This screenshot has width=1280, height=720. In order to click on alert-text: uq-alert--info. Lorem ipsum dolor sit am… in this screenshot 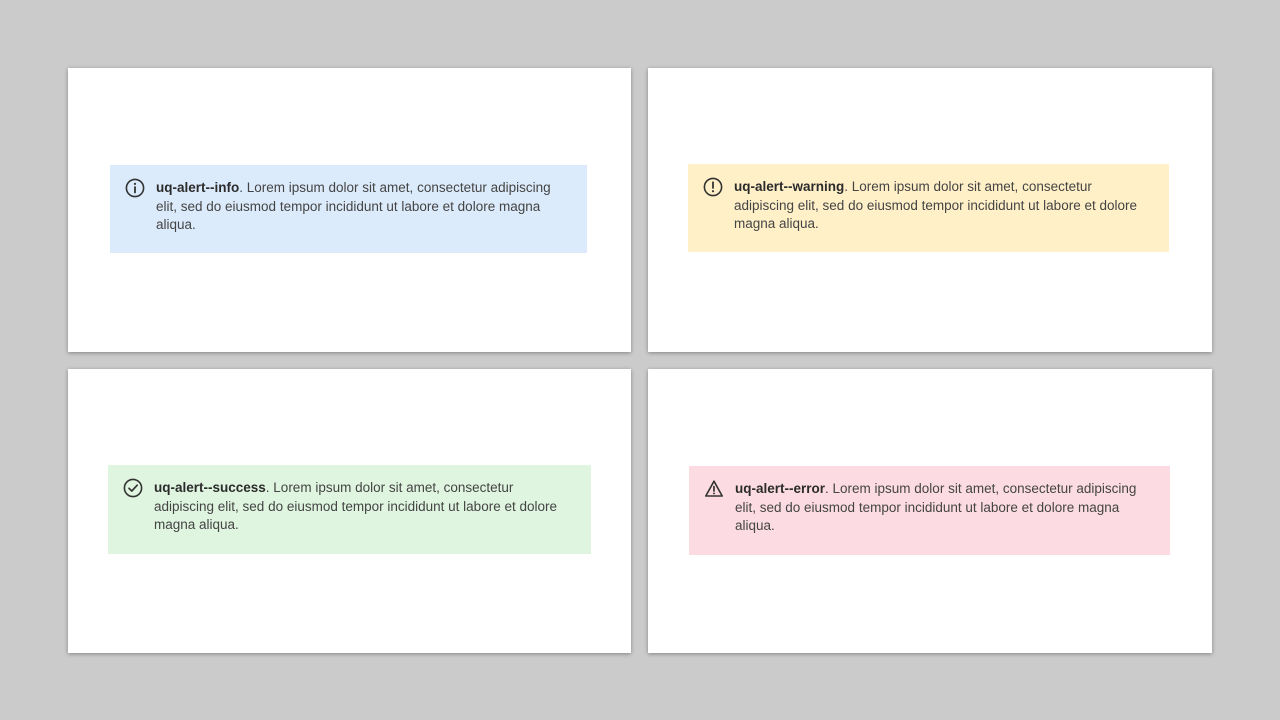, I will do `click(362, 207)`.